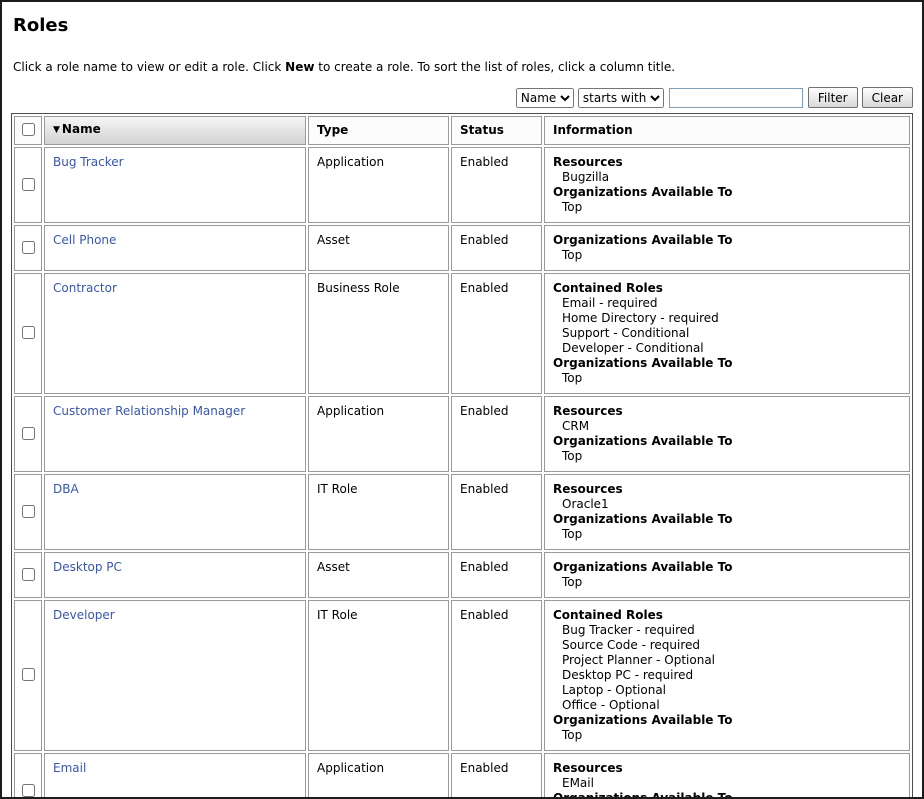  I want to click on name-cell: Customer Relationship Manager, so click(175, 434).